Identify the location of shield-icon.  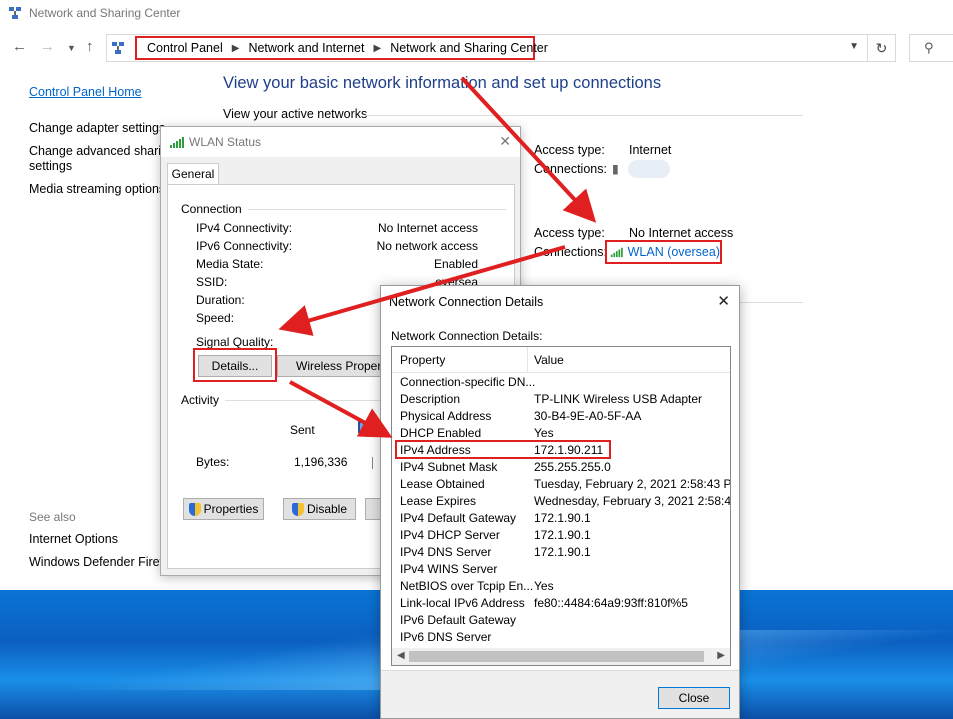
(194, 509).